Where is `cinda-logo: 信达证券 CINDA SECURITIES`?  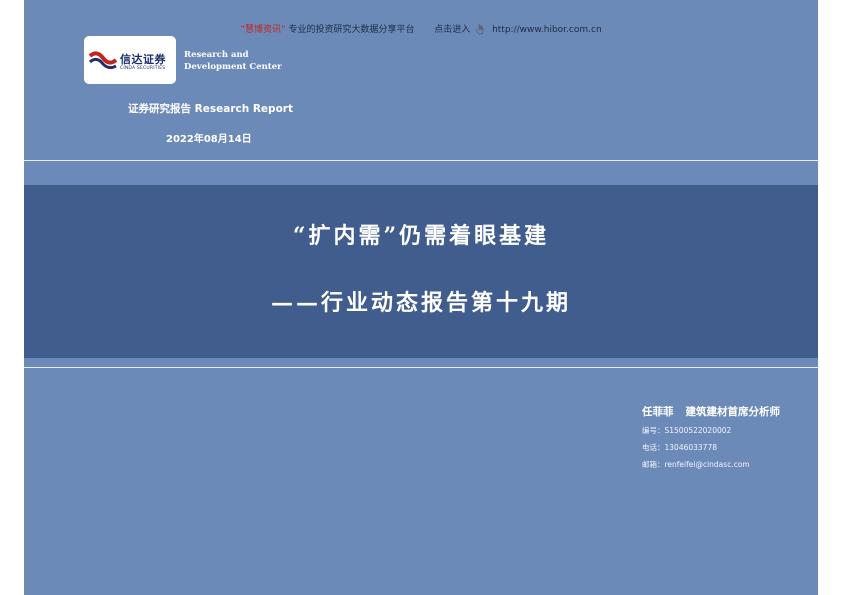
cinda-logo: 信达证券 CINDA SECURITIES is located at coordinates (130, 60).